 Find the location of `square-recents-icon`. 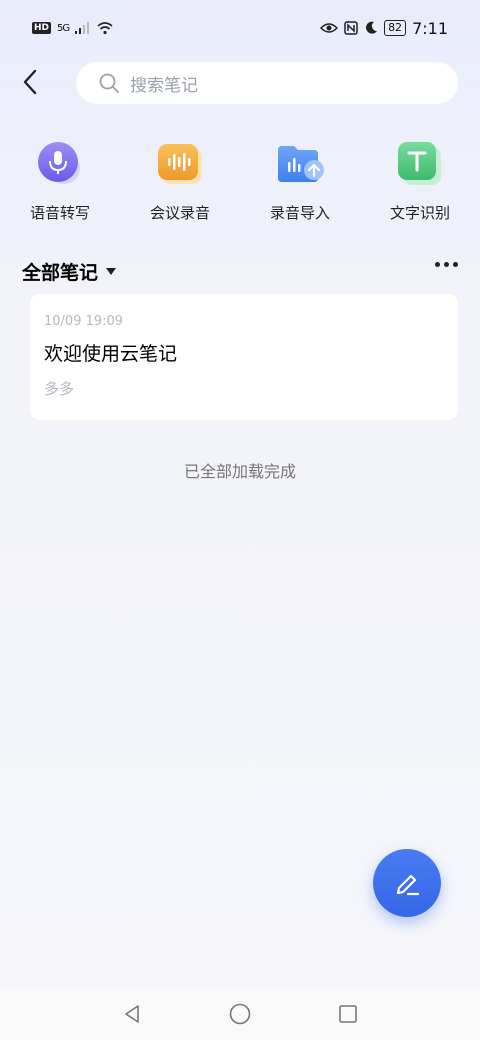

square-recents-icon is located at coordinates (348, 1014).